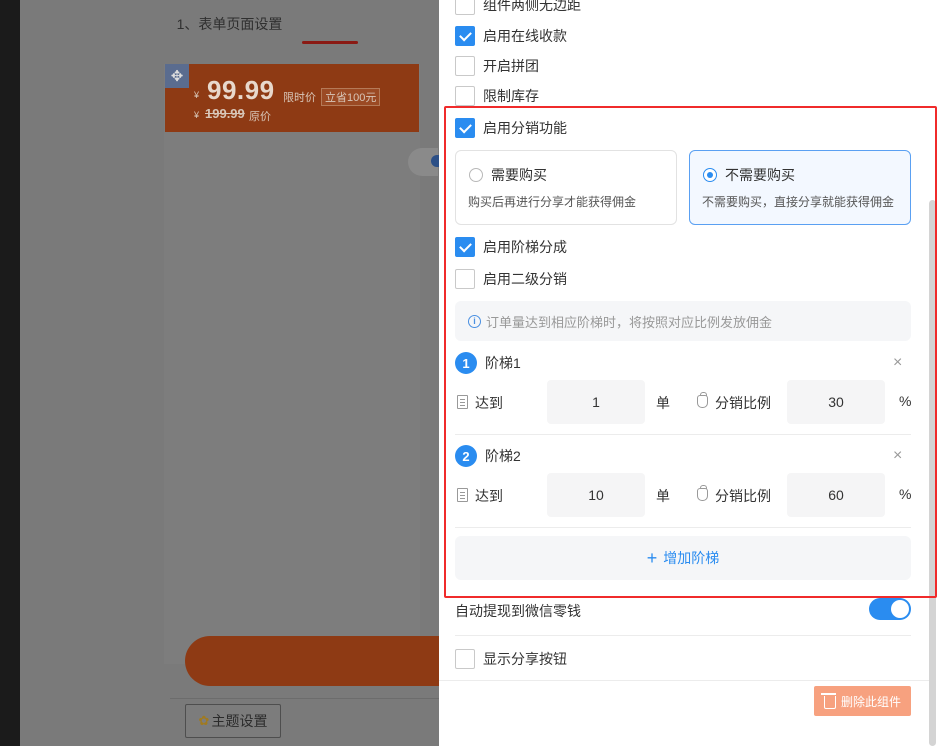  Describe the element at coordinates (503, 363) in the screenshot. I see `tier-name: 阶梯1` at that location.